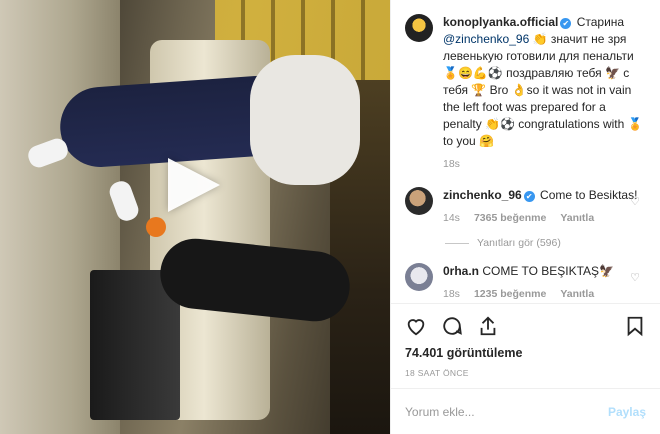 The height and width of the screenshot is (434, 660). Describe the element at coordinates (488, 326) in the screenshot. I see `share-icon` at that location.